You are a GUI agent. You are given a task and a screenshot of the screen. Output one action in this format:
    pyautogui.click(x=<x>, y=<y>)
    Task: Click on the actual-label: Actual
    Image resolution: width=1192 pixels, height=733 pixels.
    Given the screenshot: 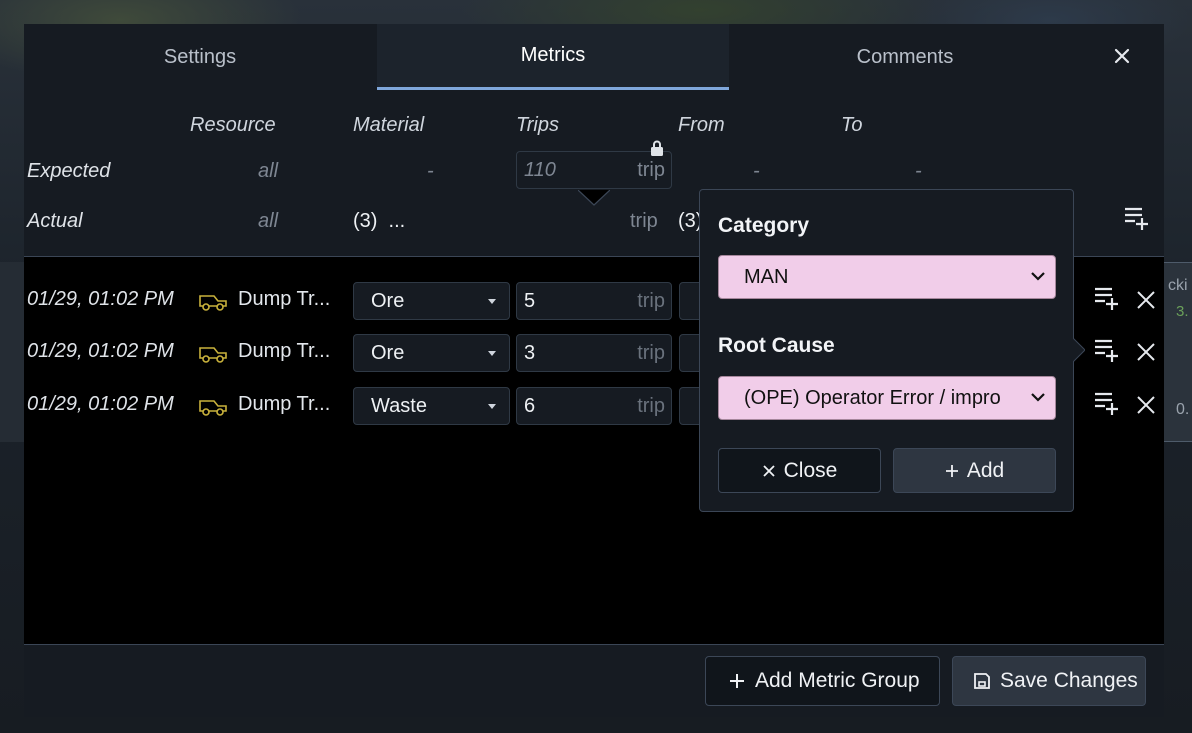 What is the action you would take?
    pyautogui.click(x=55, y=221)
    